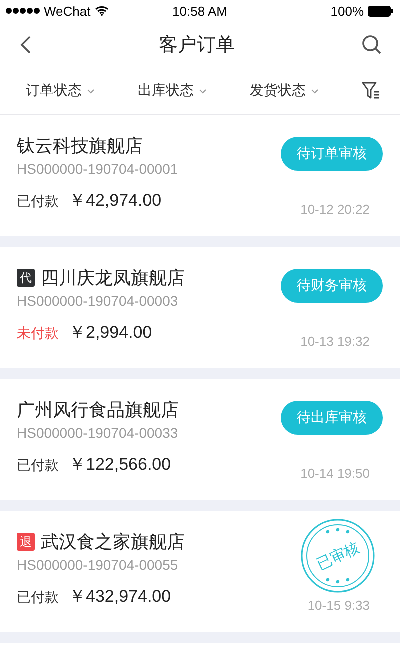 The height and width of the screenshot is (666, 400). Describe the element at coordinates (23, 11) in the screenshot. I see `signal-icon` at that location.